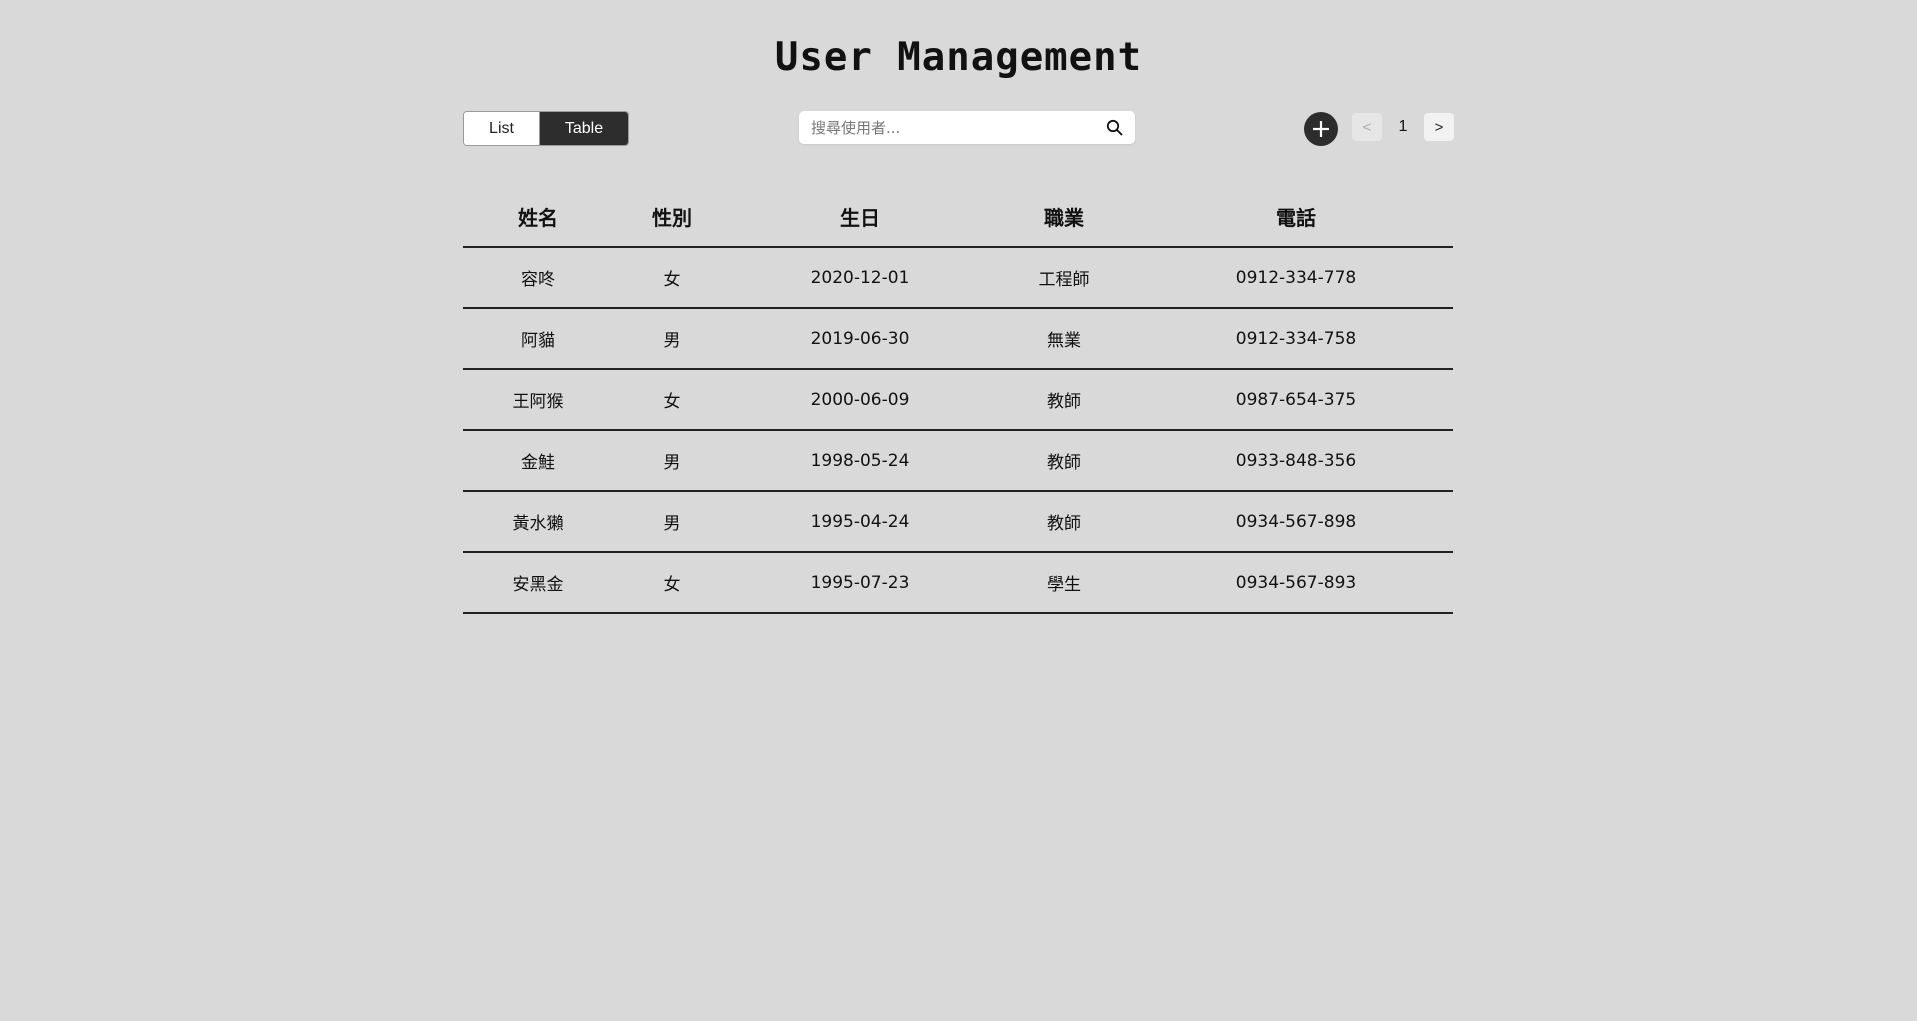 The image size is (1917, 1021). I want to click on add-user-button, so click(1321, 129).